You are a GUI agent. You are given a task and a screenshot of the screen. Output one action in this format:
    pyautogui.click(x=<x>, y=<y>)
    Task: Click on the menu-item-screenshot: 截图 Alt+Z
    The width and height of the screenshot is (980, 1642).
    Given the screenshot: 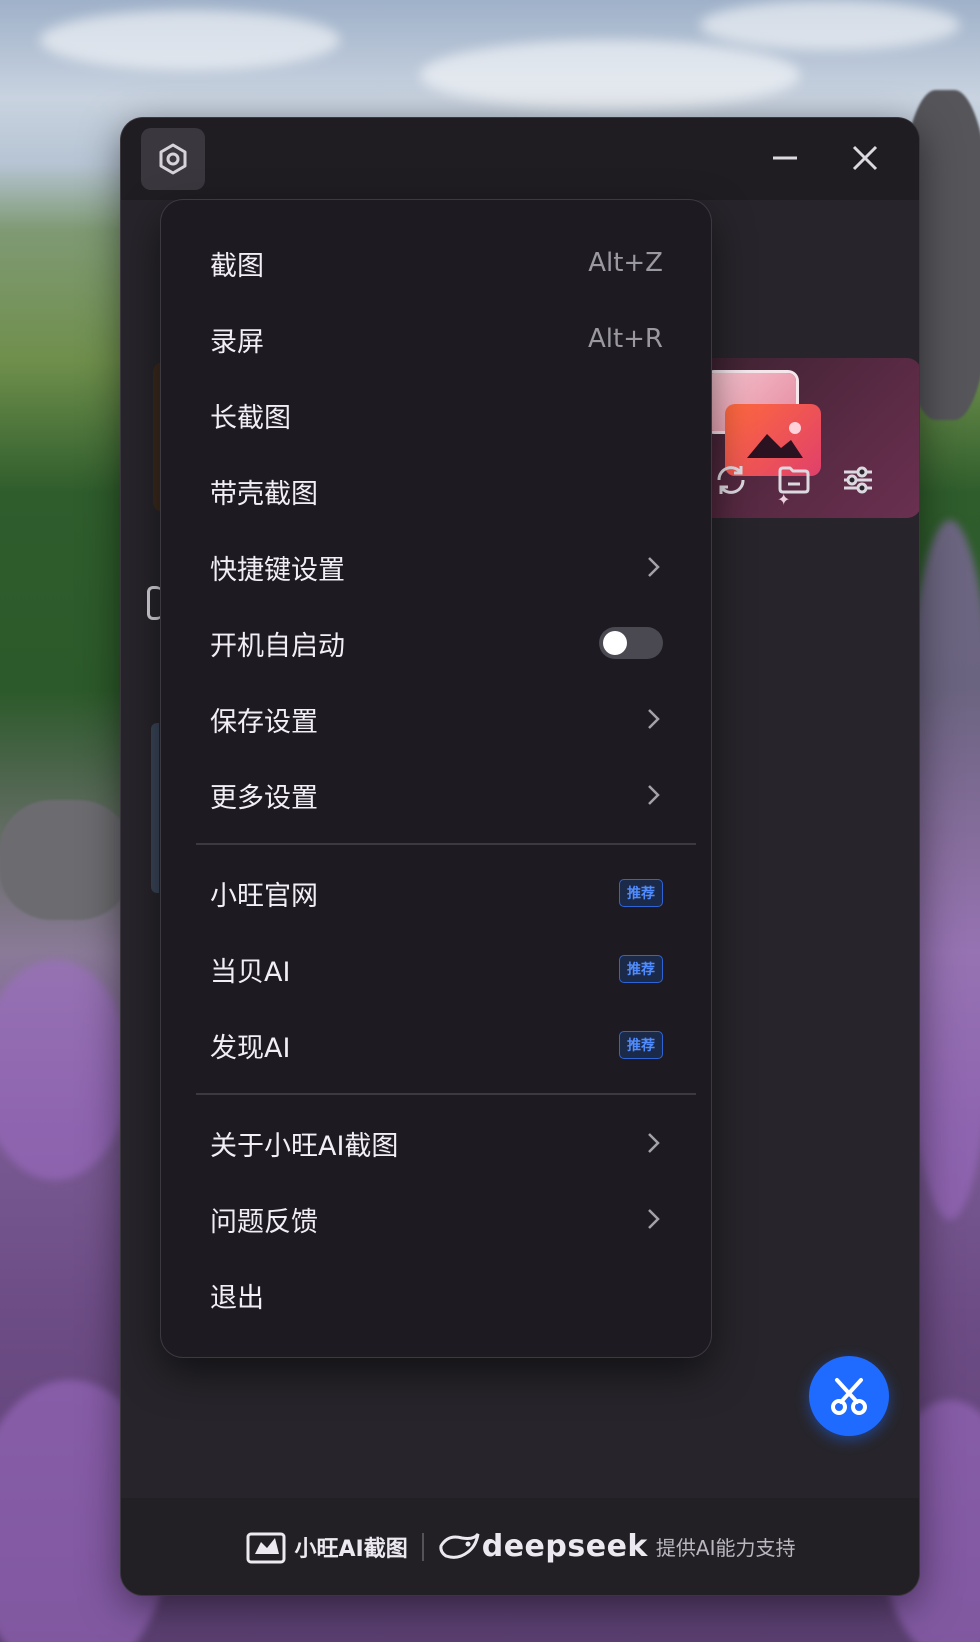 What is the action you would take?
    pyautogui.click(x=436, y=263)
    